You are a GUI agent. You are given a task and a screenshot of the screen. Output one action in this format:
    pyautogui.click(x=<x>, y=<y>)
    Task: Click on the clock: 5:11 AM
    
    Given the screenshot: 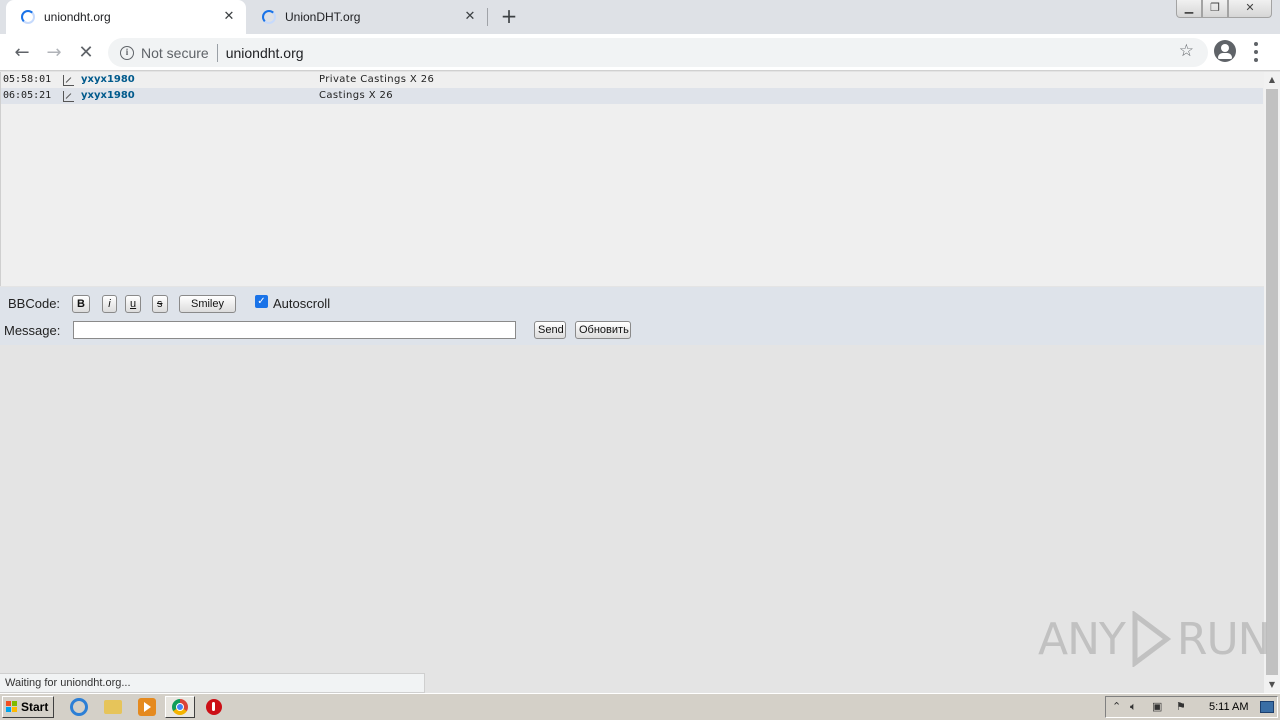 What is the action you would take?
    pyautogui.click(x=1229, y=707)
    